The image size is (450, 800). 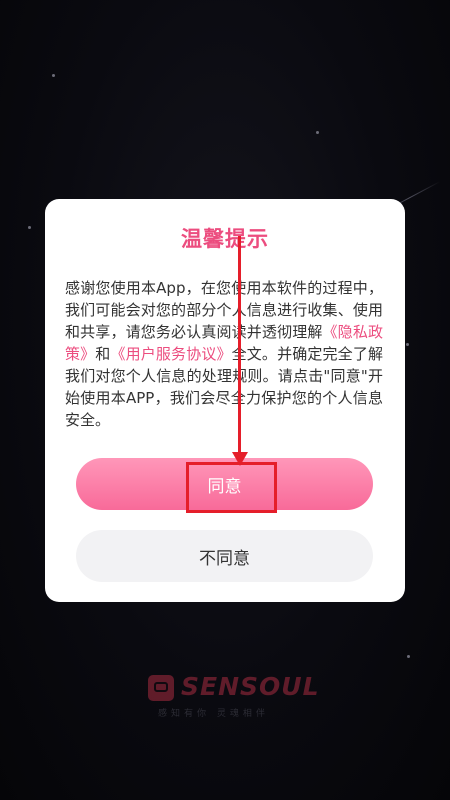 What do you see at coordinates (225, 239) in the screenshot?
I see `dialog-title: 温馨提示` at bounding box center [225, 239].